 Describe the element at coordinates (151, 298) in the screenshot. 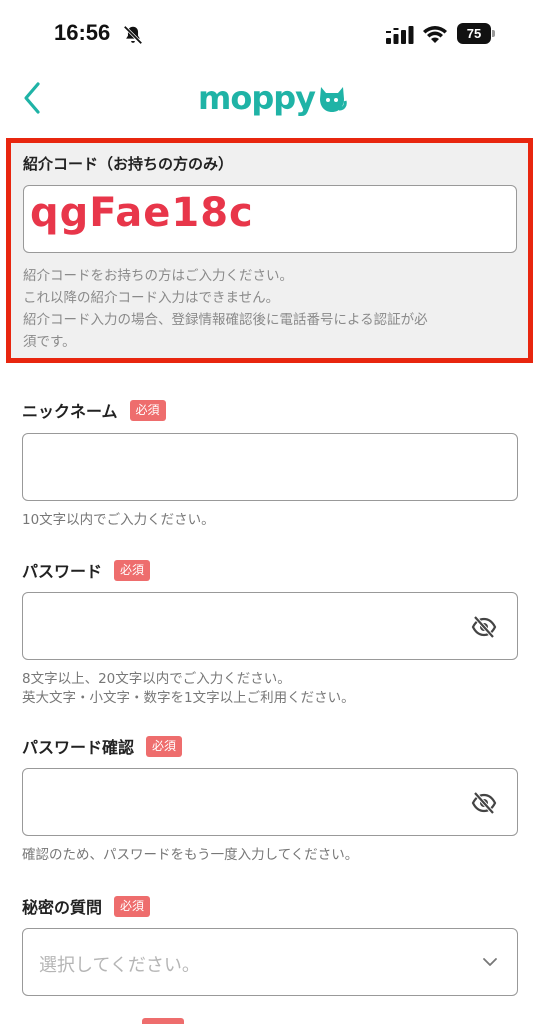

I see `referral-help-line: これ以降の紹介コード入力はできません。` at that location.